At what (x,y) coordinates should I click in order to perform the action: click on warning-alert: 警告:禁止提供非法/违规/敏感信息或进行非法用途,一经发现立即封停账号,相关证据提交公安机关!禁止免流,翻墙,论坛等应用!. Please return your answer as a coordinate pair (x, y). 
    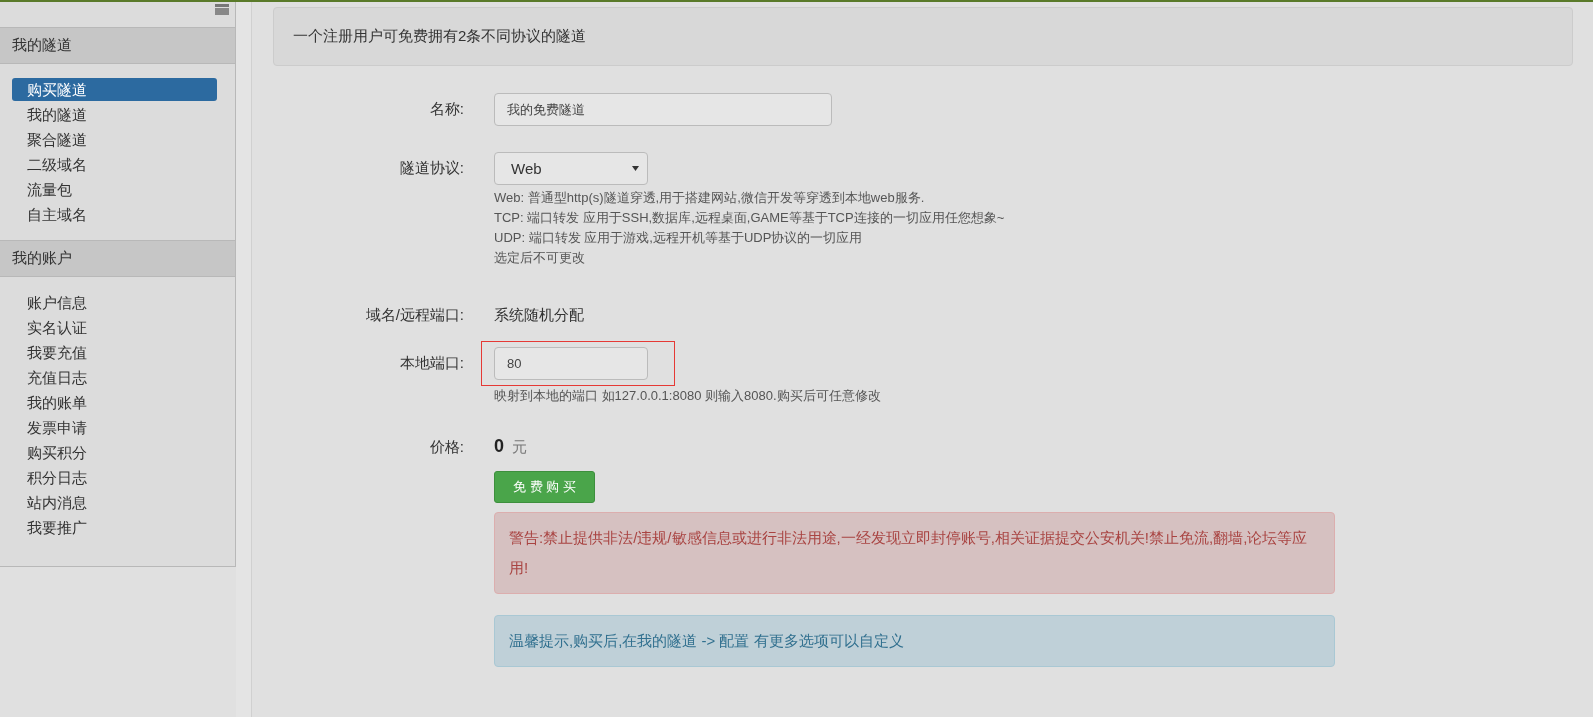
    Looking at the image, I should click on (914, 553).